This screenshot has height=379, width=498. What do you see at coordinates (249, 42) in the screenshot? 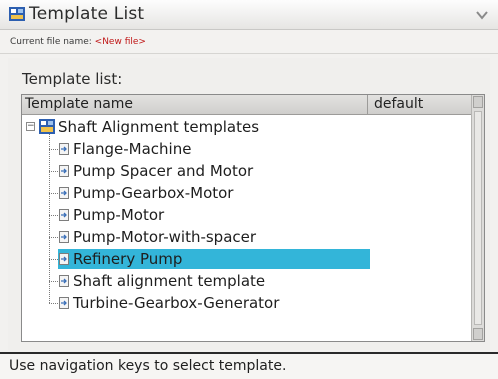
I see `file-info-bar: Current file name: <New file>` at bounding box center [249, 42].